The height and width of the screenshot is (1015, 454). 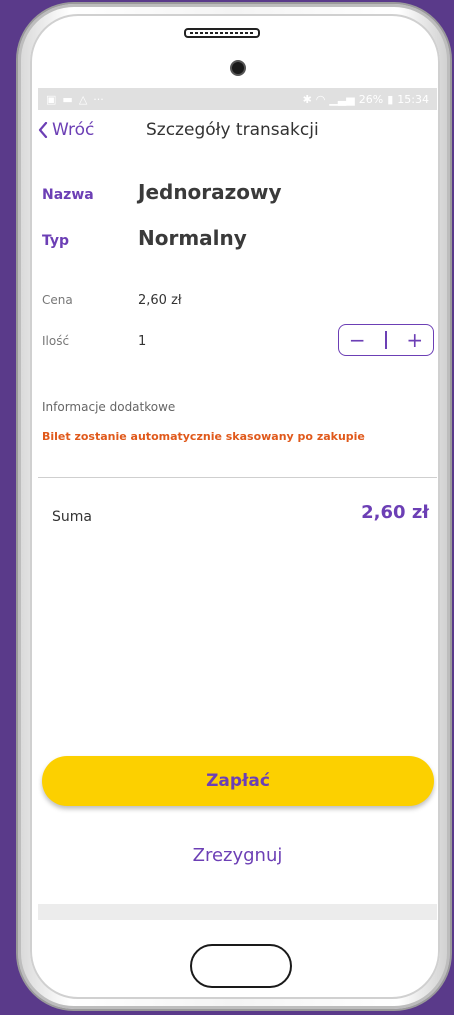 I want to click on signal-icon: ▁▃▅, so click(x=342, y=99).